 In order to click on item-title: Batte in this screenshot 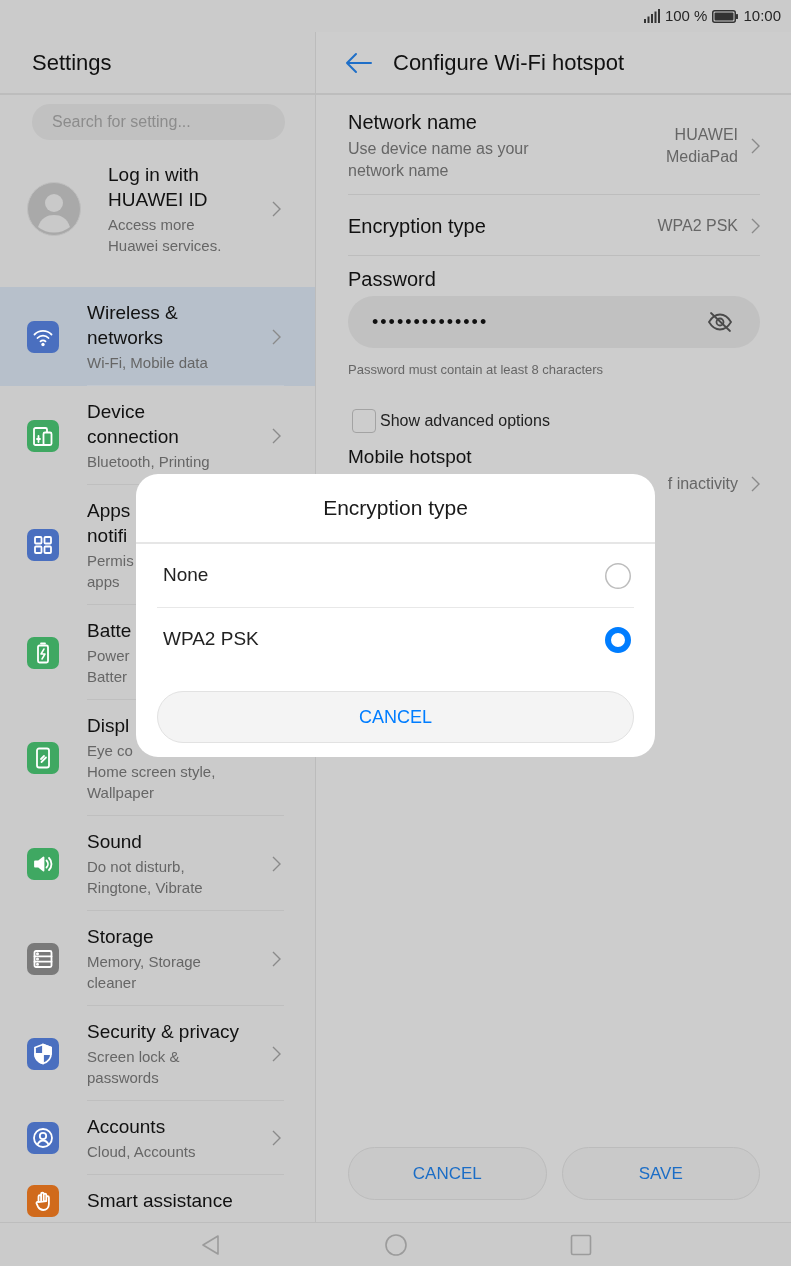, I will do `click(109, 631)`.